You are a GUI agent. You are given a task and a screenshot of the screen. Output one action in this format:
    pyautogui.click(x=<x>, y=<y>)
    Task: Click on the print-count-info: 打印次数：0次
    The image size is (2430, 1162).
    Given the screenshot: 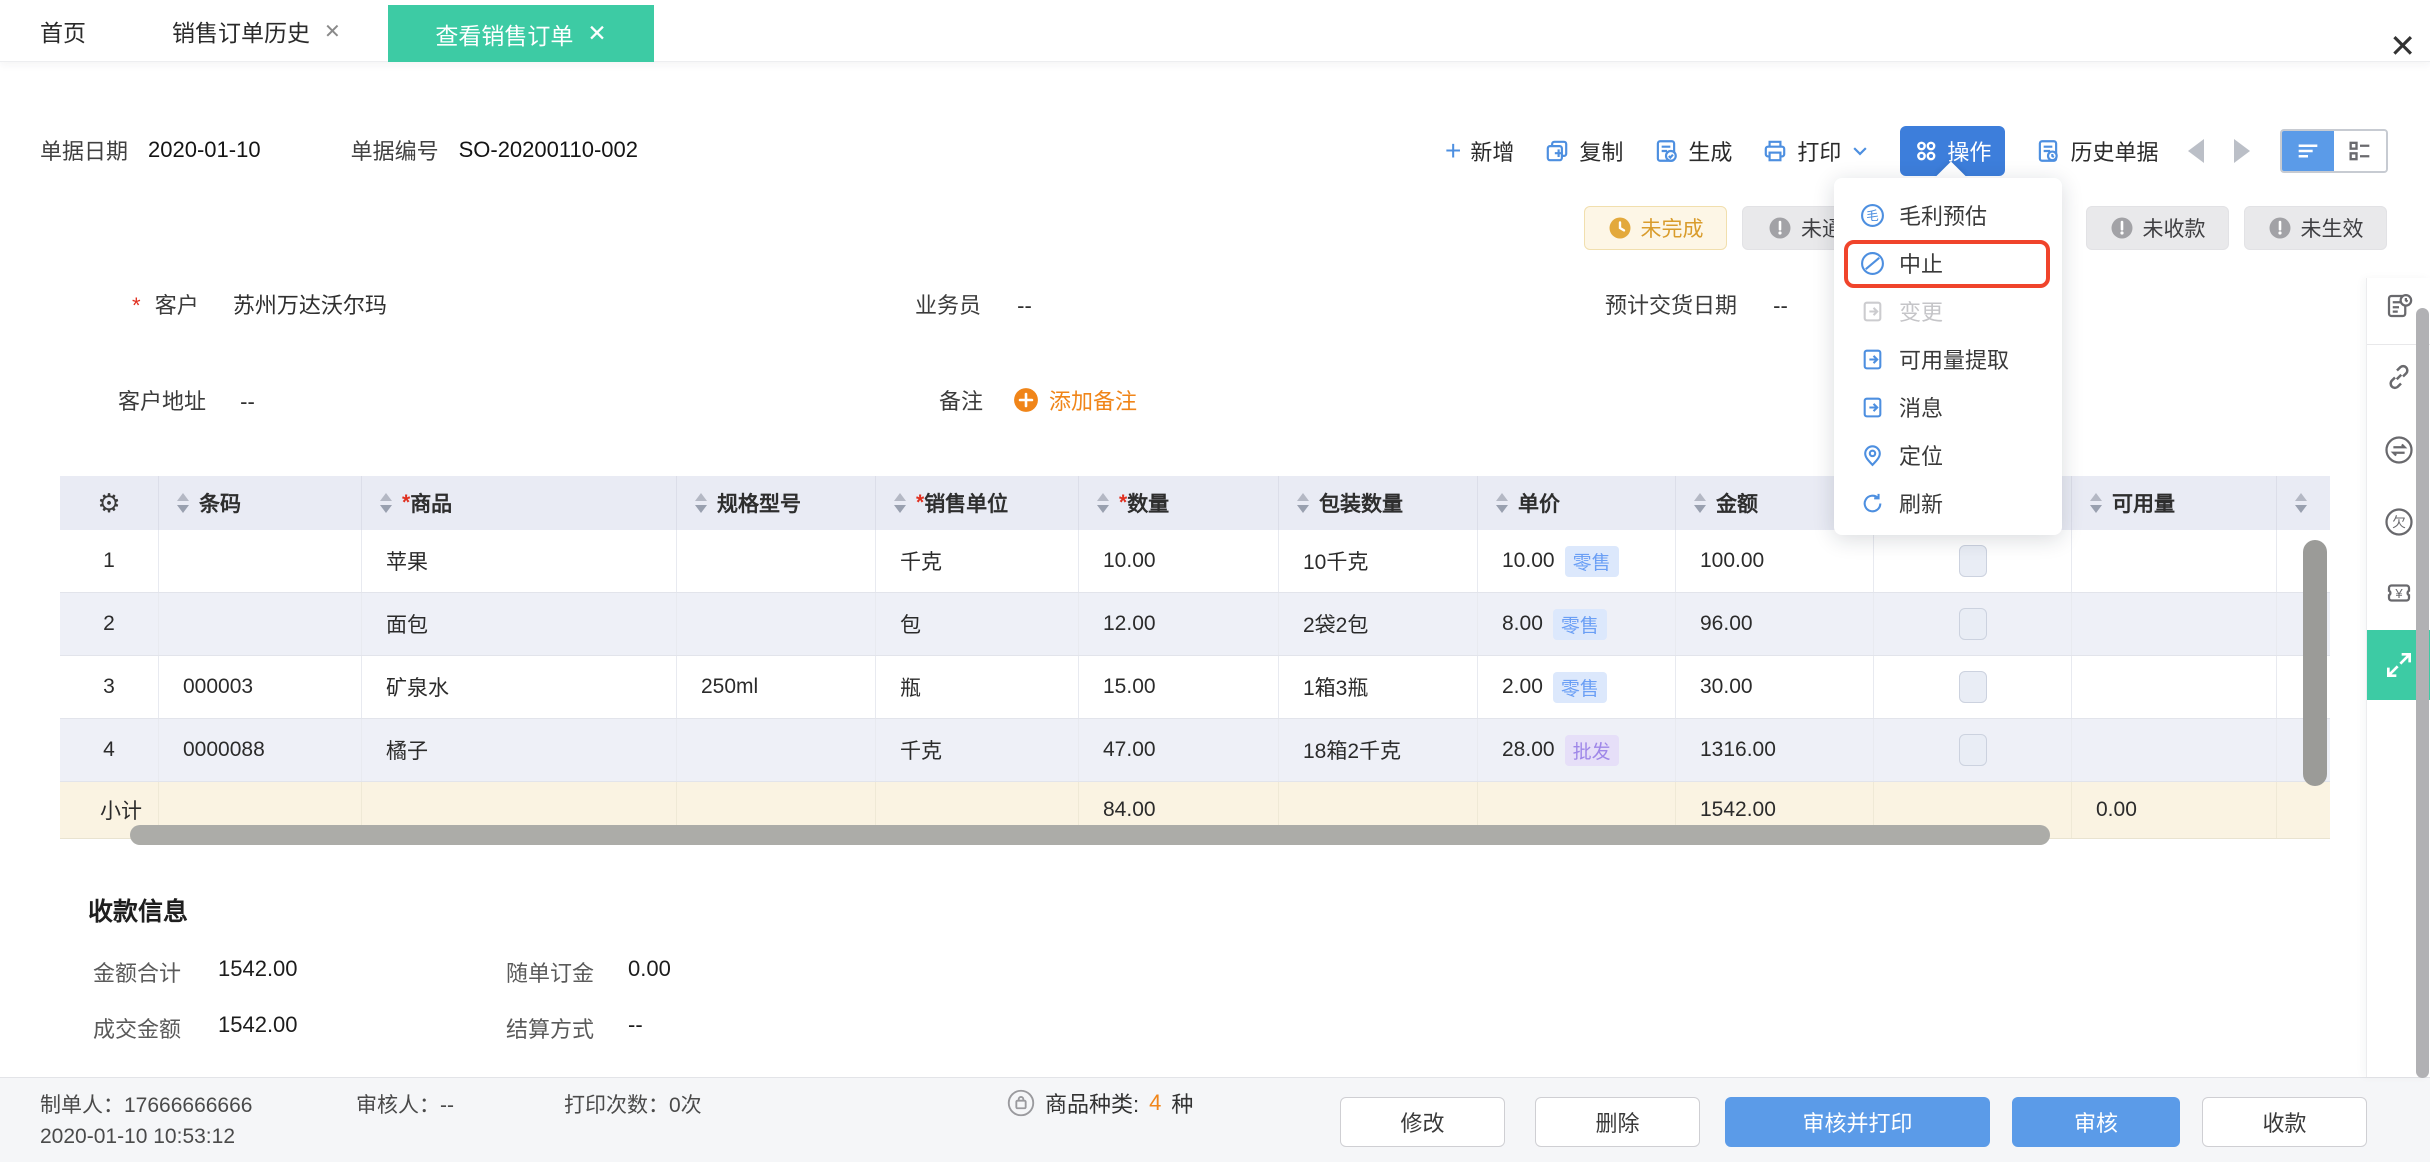 What is the action you would take?
    pyautogui.click(x=633, y=1105)
    